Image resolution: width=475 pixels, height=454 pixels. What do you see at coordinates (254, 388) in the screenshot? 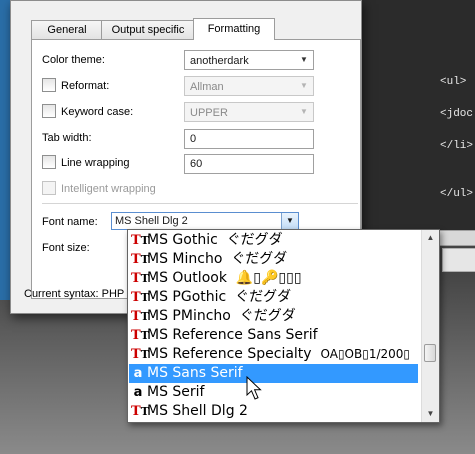
I see `mouse-cursor-icon` at bounding box center [254, 388].